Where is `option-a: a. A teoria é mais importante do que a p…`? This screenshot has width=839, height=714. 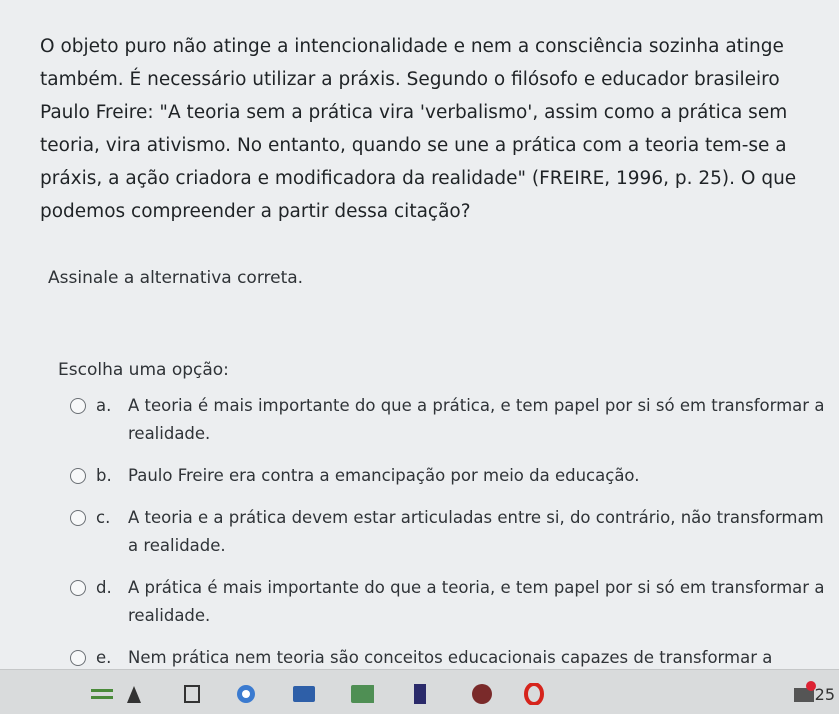
option-a: a. A teoria é mais importante do que a p… is located at coordinates (450, 420).